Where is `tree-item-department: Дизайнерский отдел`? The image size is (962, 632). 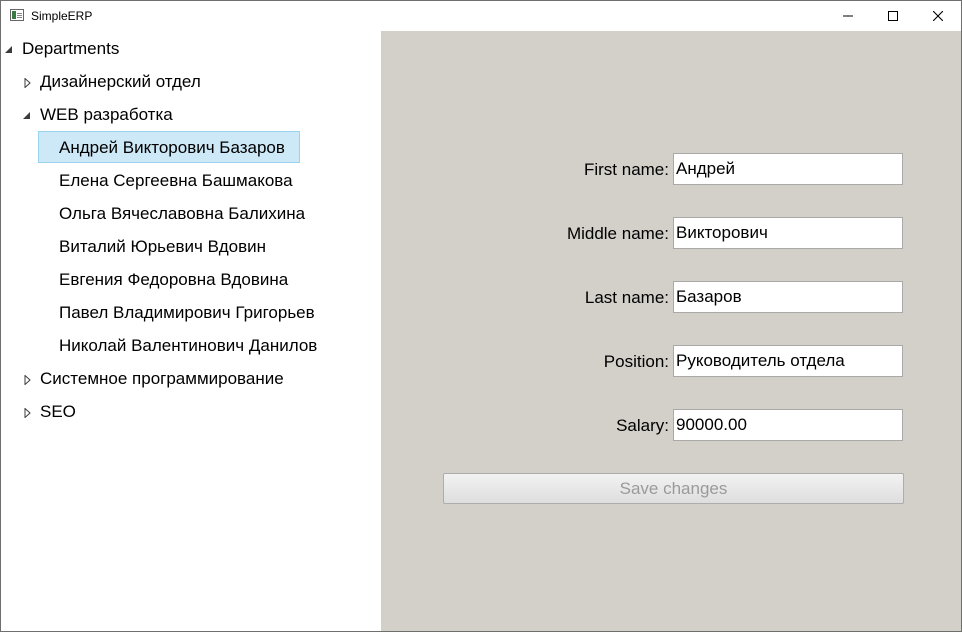 tree-item-department: Дизайнерский отдел is located at coordinates (120, 82).